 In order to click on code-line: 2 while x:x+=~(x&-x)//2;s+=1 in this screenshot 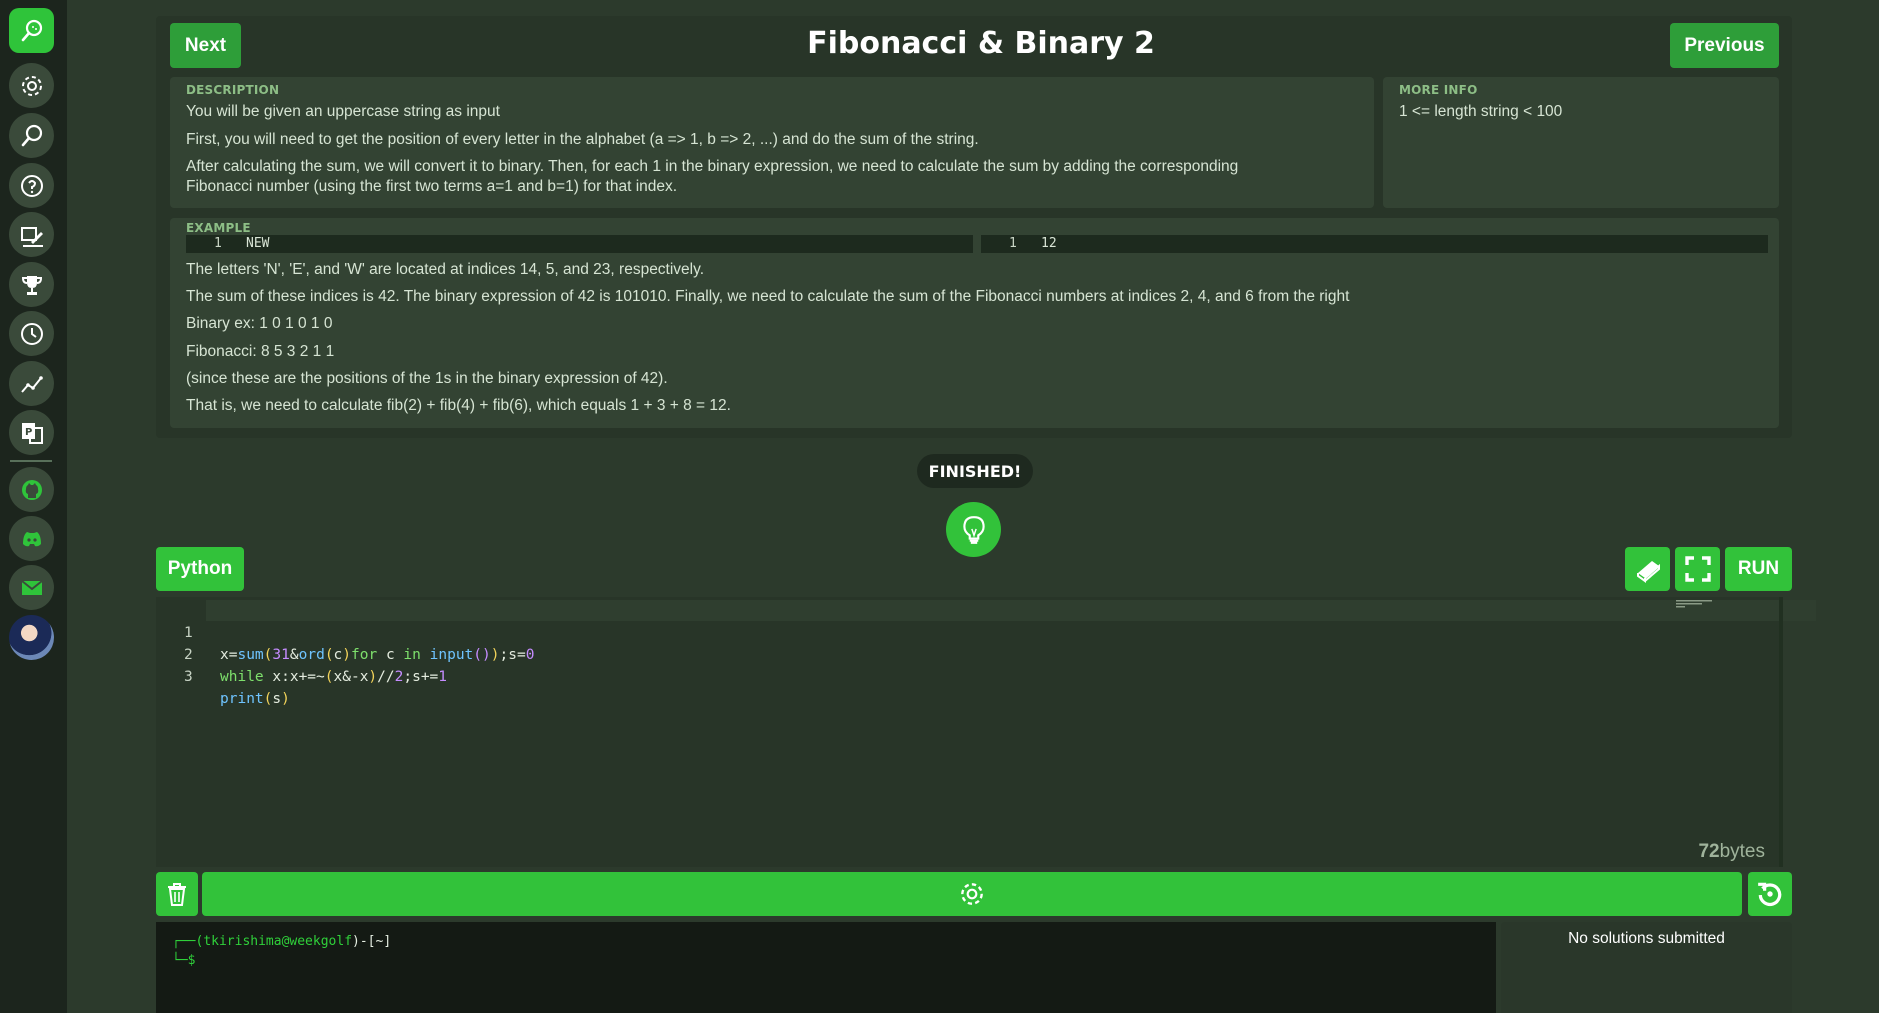, I will do `click(301, 653)`.